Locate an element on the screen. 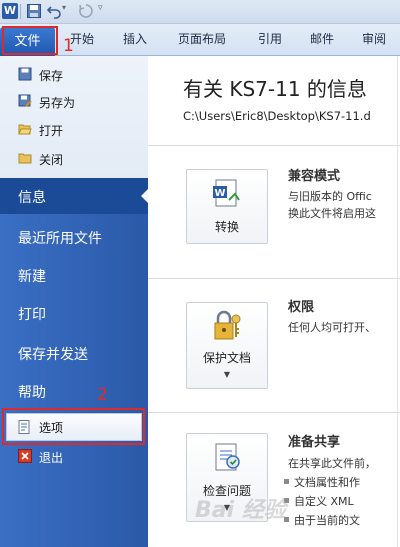 This screenshot has height=547, width=400. nav-recent: 最近所用文件 is located at coordinates (60, 238).